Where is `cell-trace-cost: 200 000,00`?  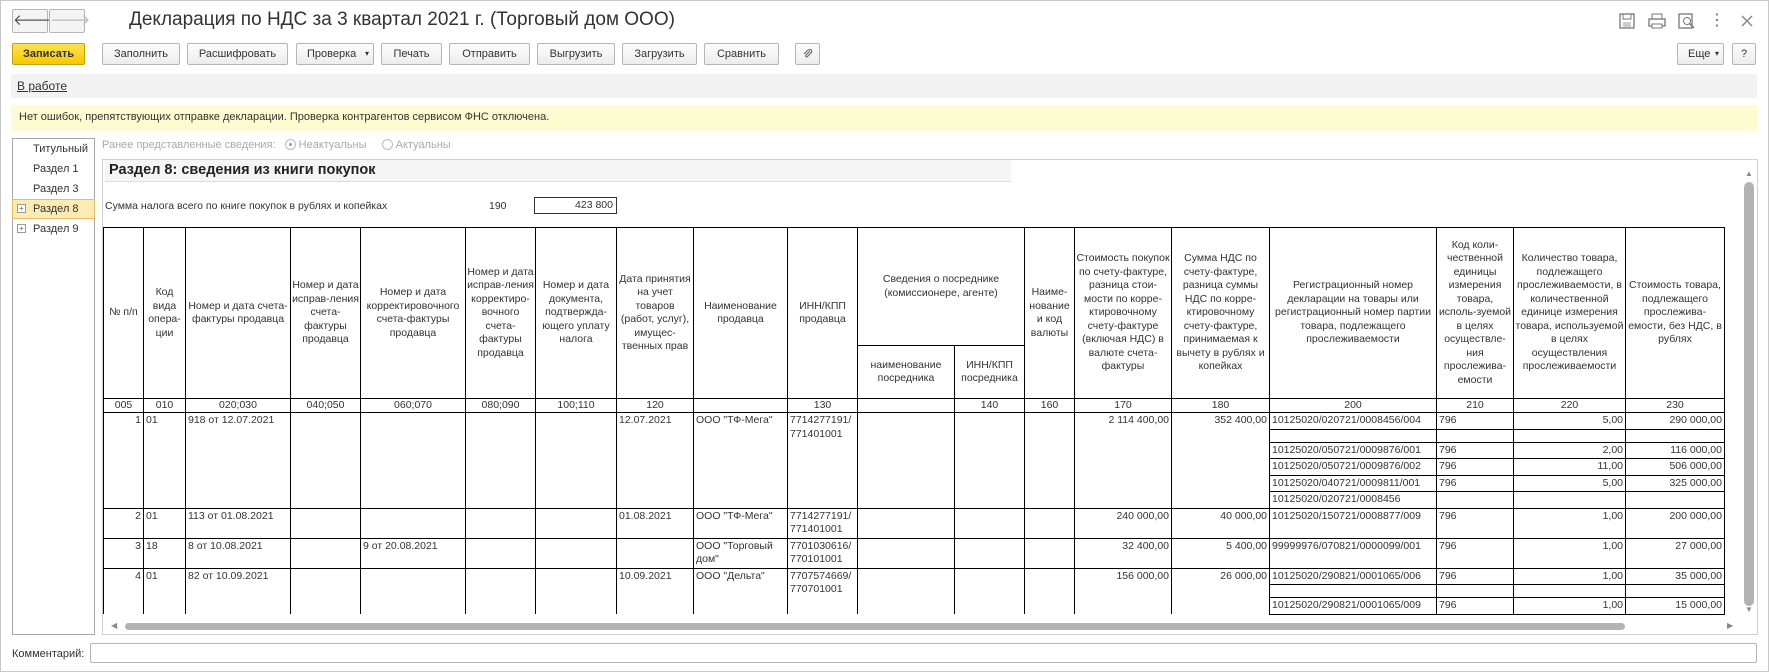
cell-trace-cost: 200 000,00 is located at coordinates (1675, 522).